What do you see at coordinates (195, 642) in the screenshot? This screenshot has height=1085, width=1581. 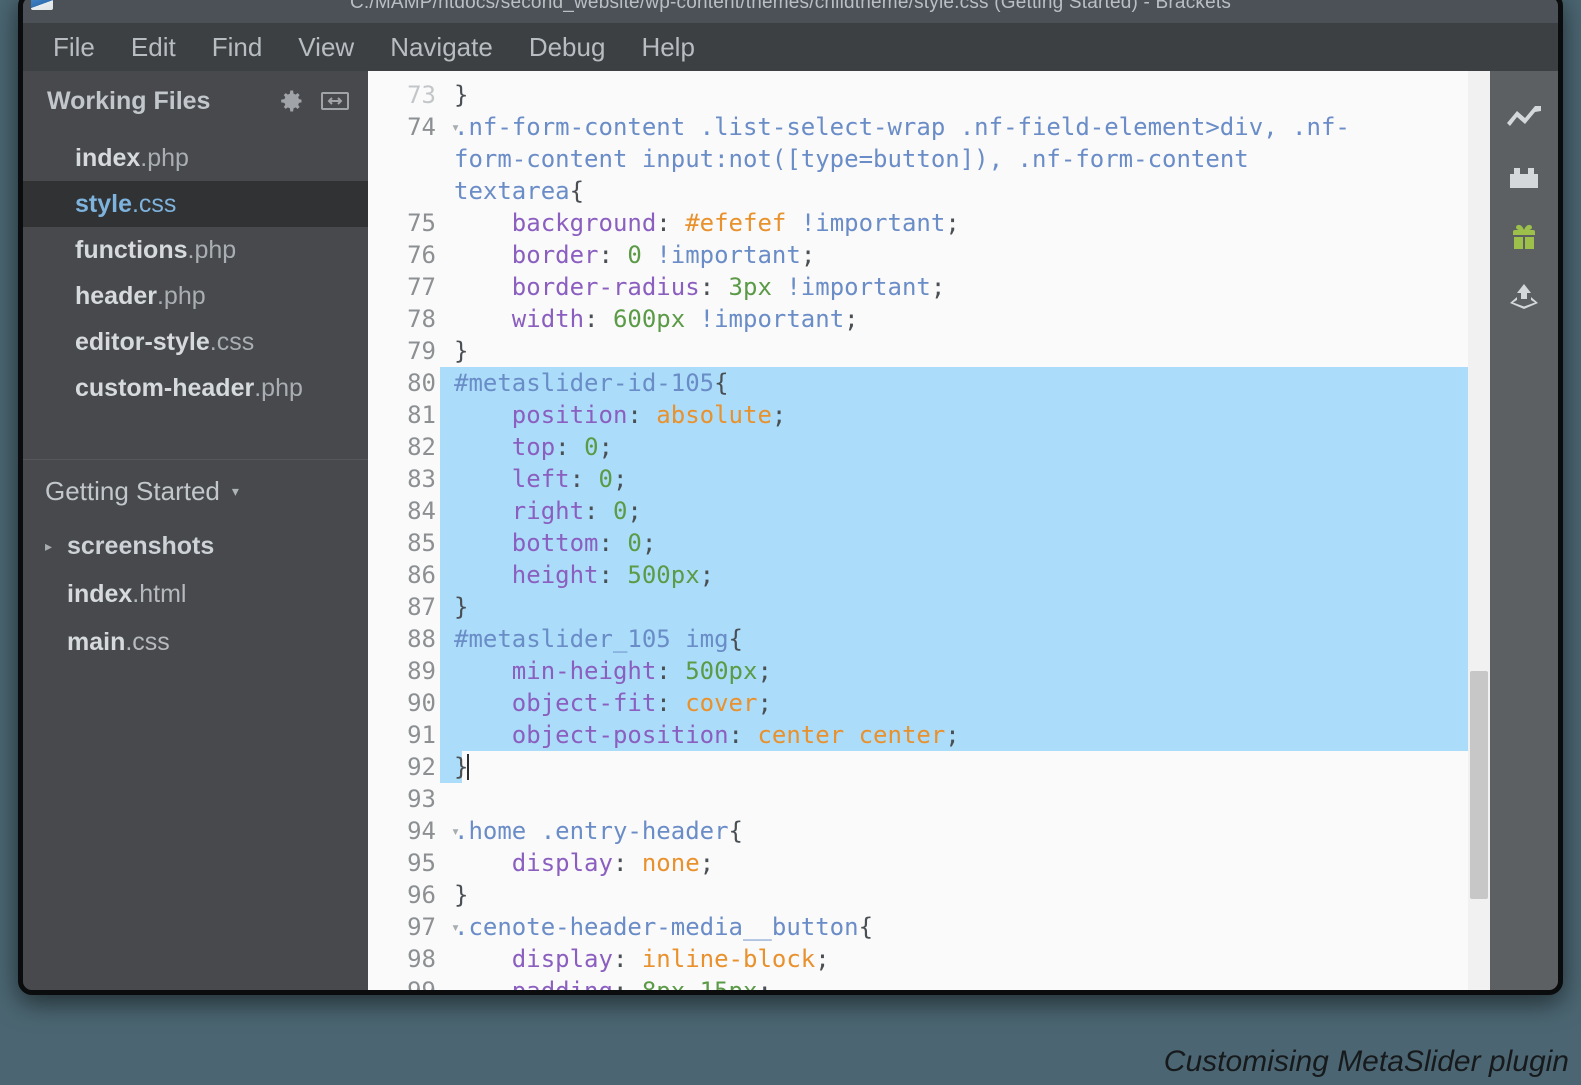 I see `tree-item-main-css: main .css` at bounding box center [195, 642].